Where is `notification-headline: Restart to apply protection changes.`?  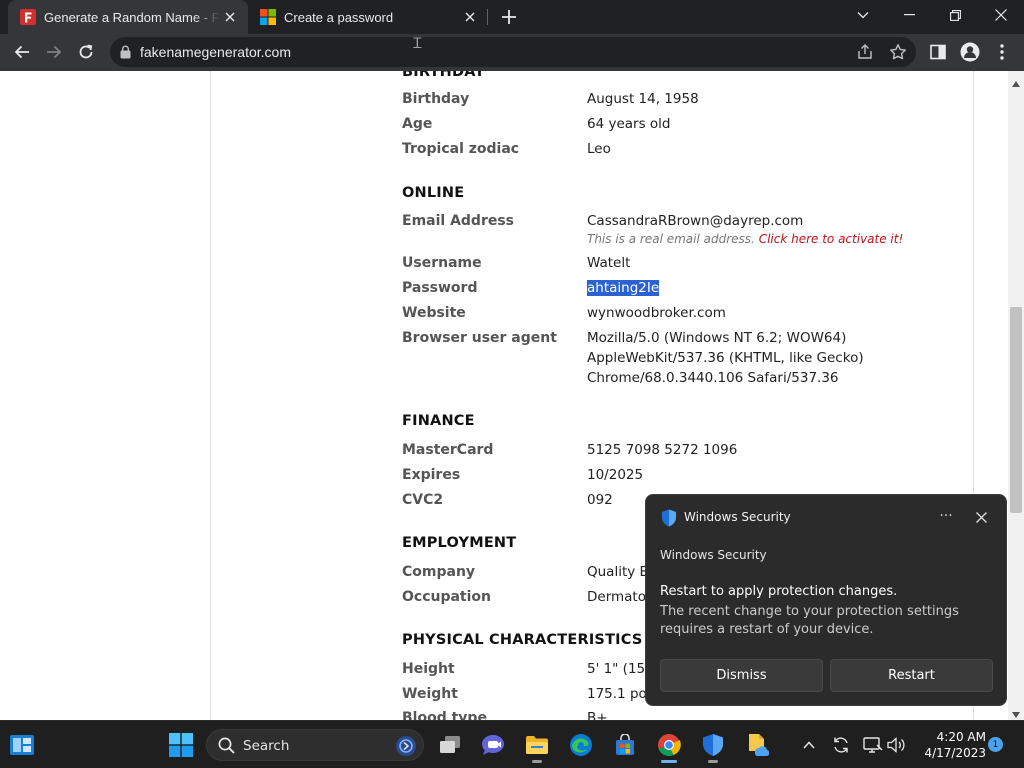 notification-headline: Restart to apply protection changes. is located at coordinates (779, 591).